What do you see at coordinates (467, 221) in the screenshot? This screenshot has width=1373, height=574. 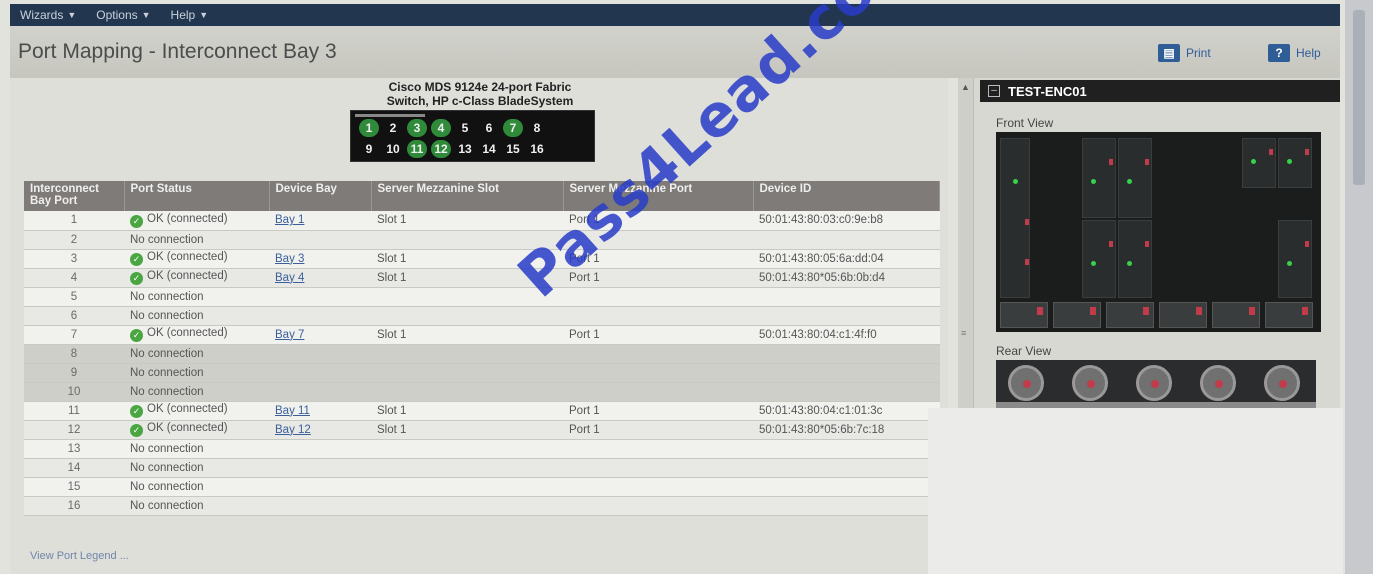 I see `cell-mezz-slot: Slot 1` at bounding box center [467, 221].